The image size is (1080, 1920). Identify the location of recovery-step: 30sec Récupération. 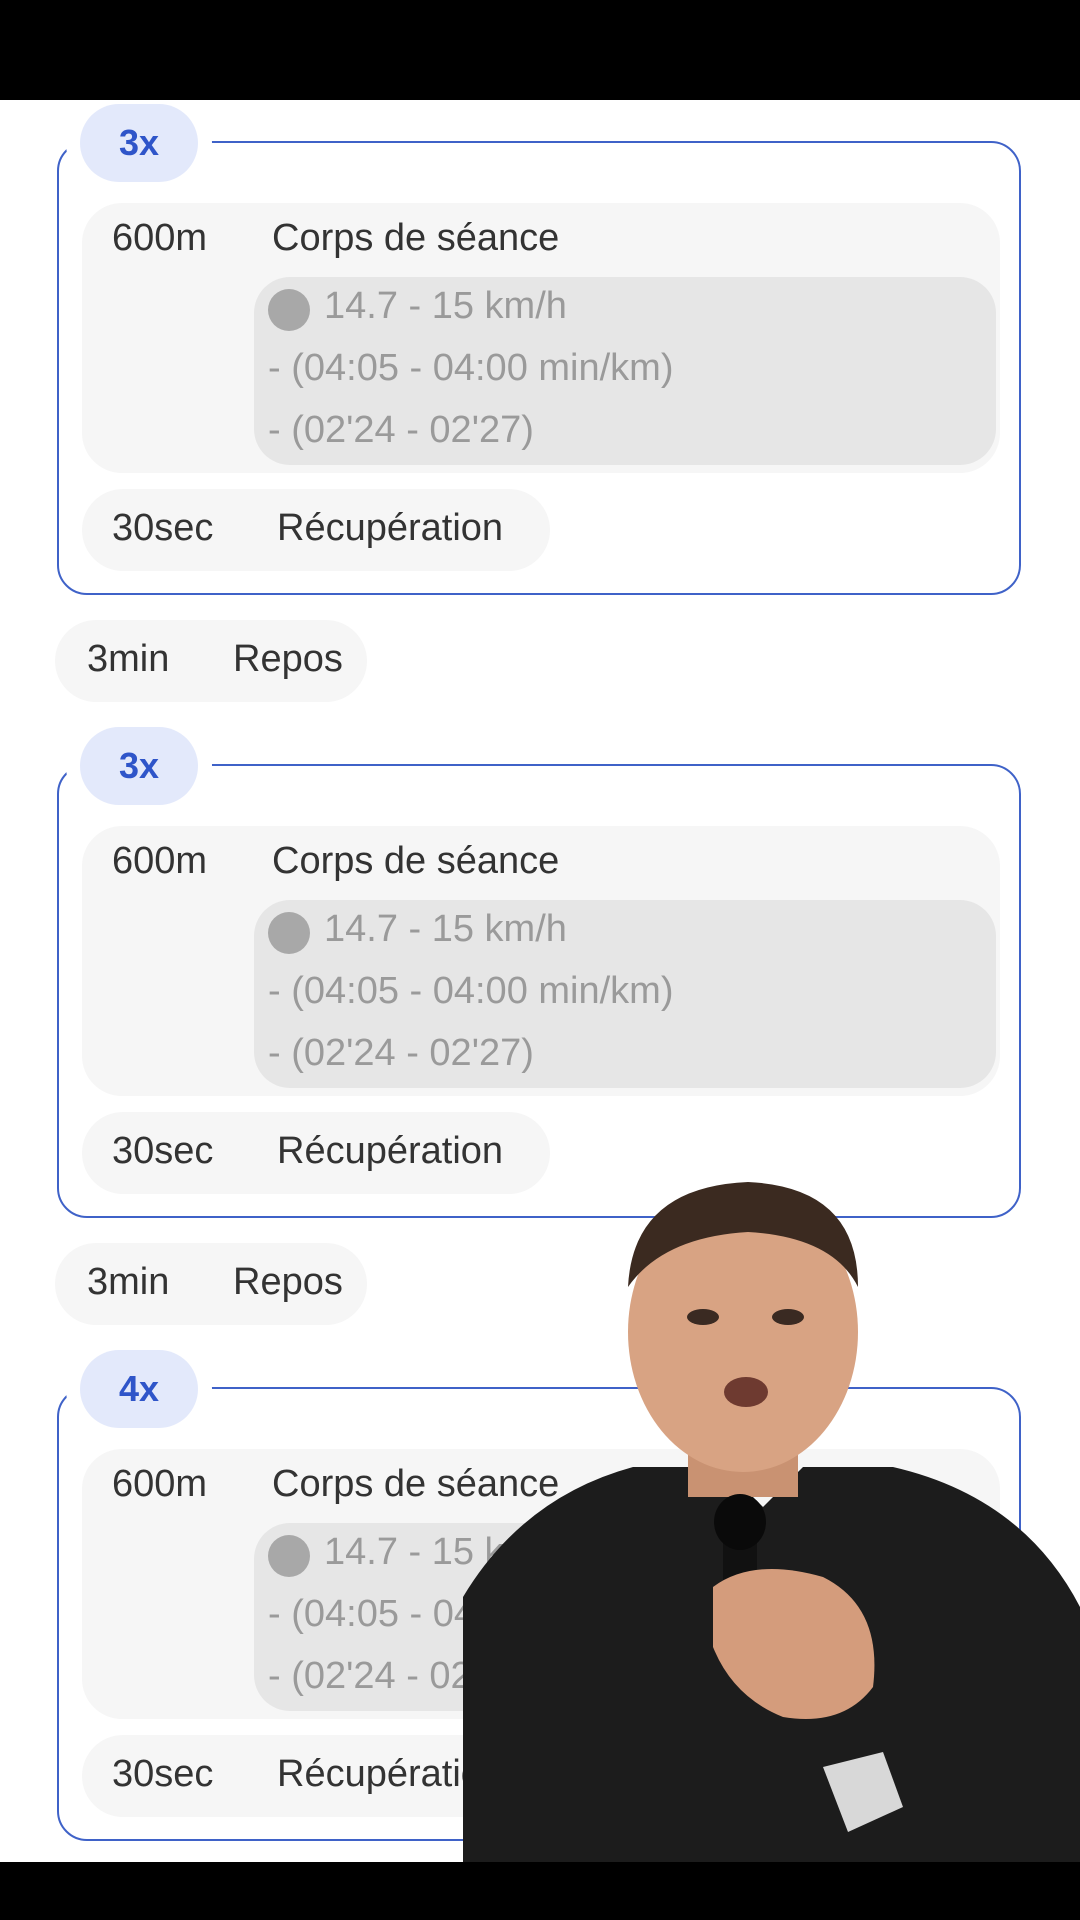
(316, 530).